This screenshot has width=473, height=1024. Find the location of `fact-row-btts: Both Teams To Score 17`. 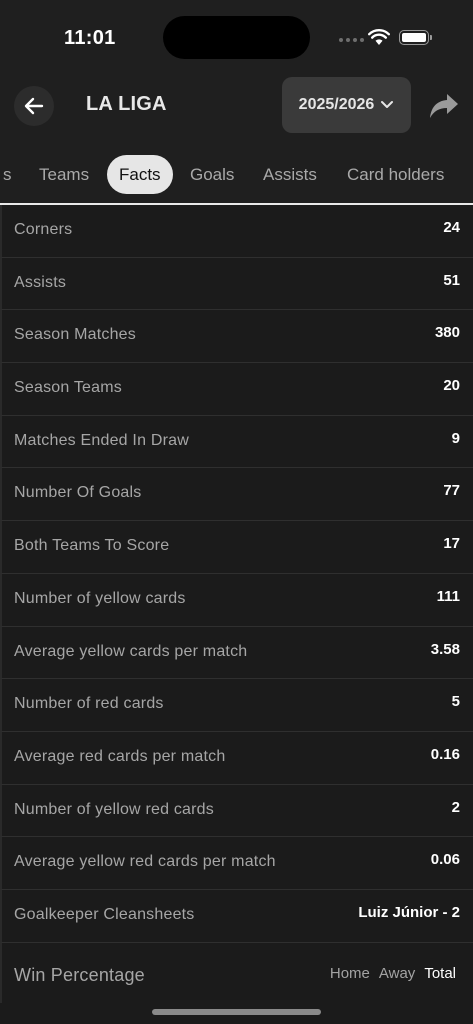

fact-row-btts: Both Teams To Score 17 is located at coordinates (236, 547).